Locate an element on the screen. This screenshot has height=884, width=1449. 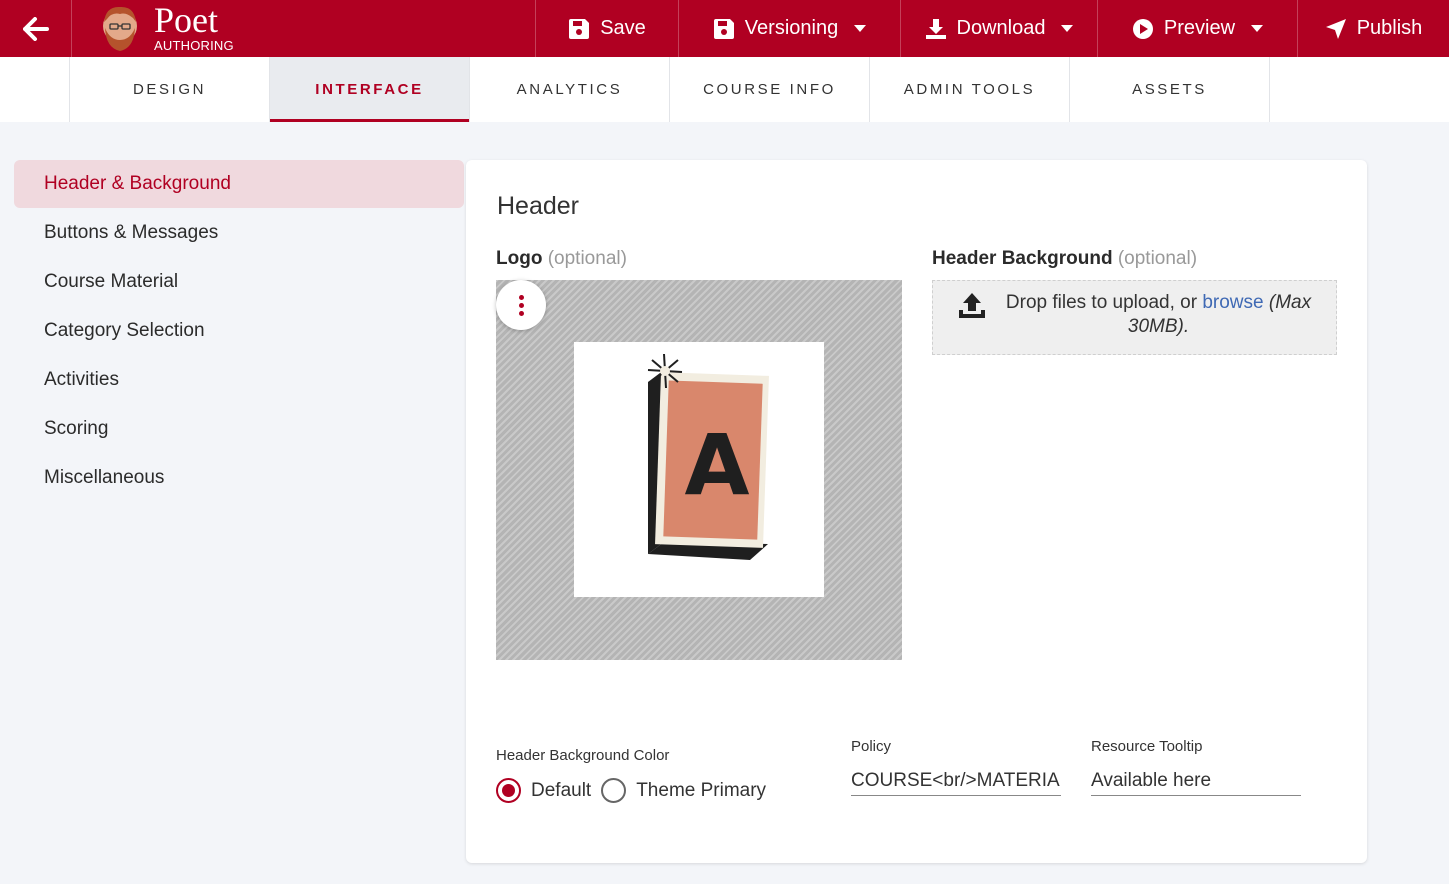
logo-letter: A is located at coordinates (716, 465).